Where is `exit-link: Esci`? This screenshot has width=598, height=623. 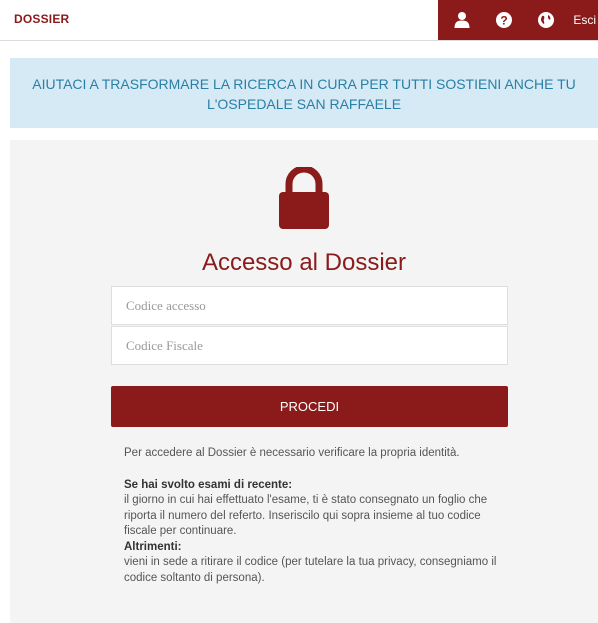
exit-link: Esci is located at coordinates (584, 20).